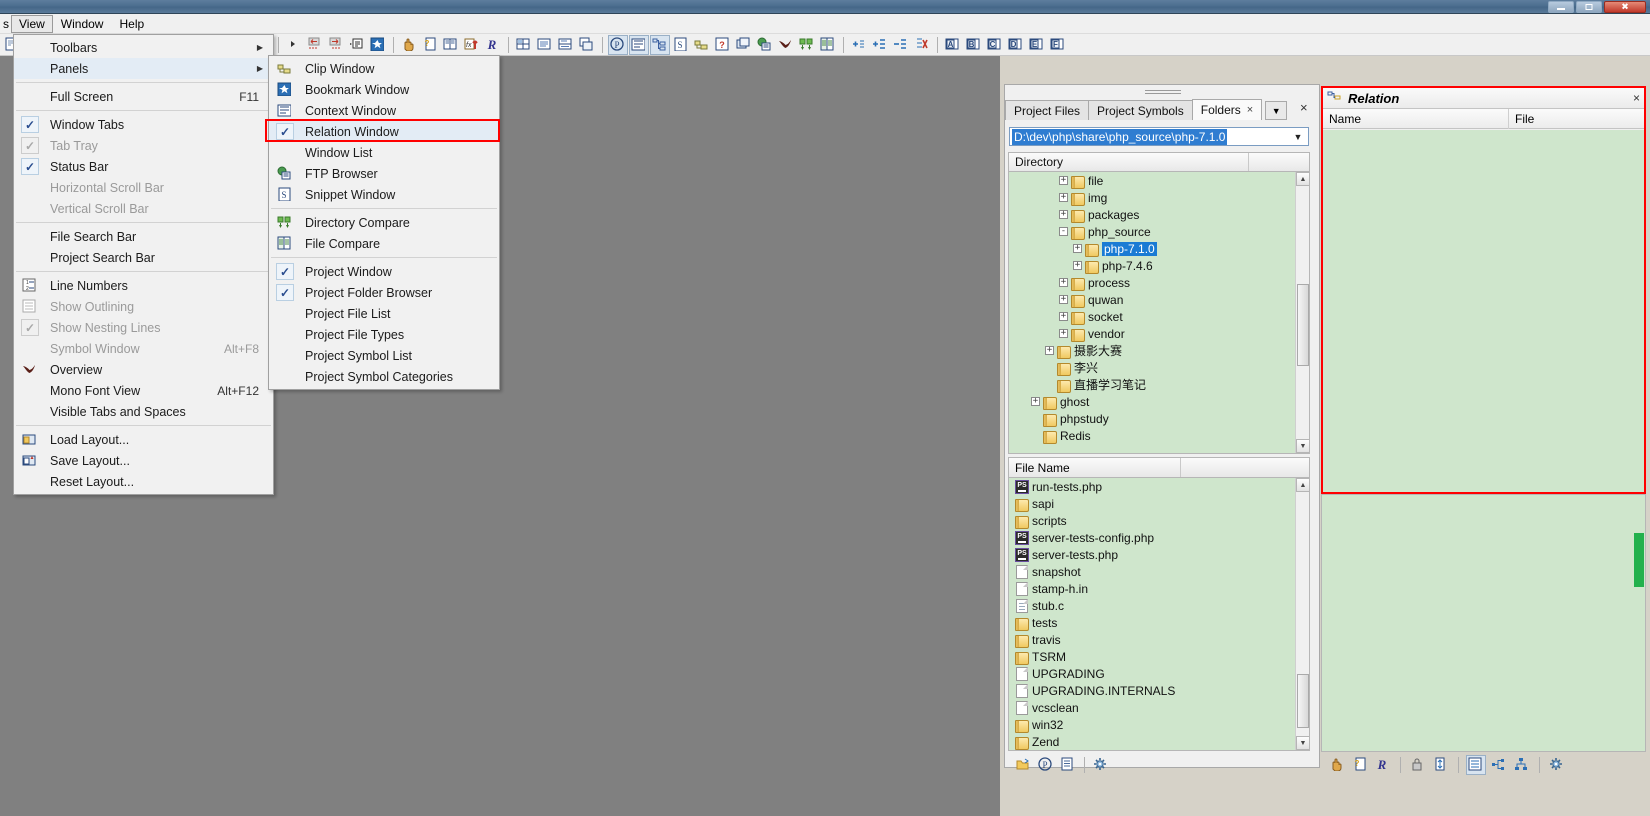 Image resolution: width=1650 pixels, height=816 pixels. Describe the element at coordinates (1024, 765) in the screenshot. I see `open-folder-button` at that location.